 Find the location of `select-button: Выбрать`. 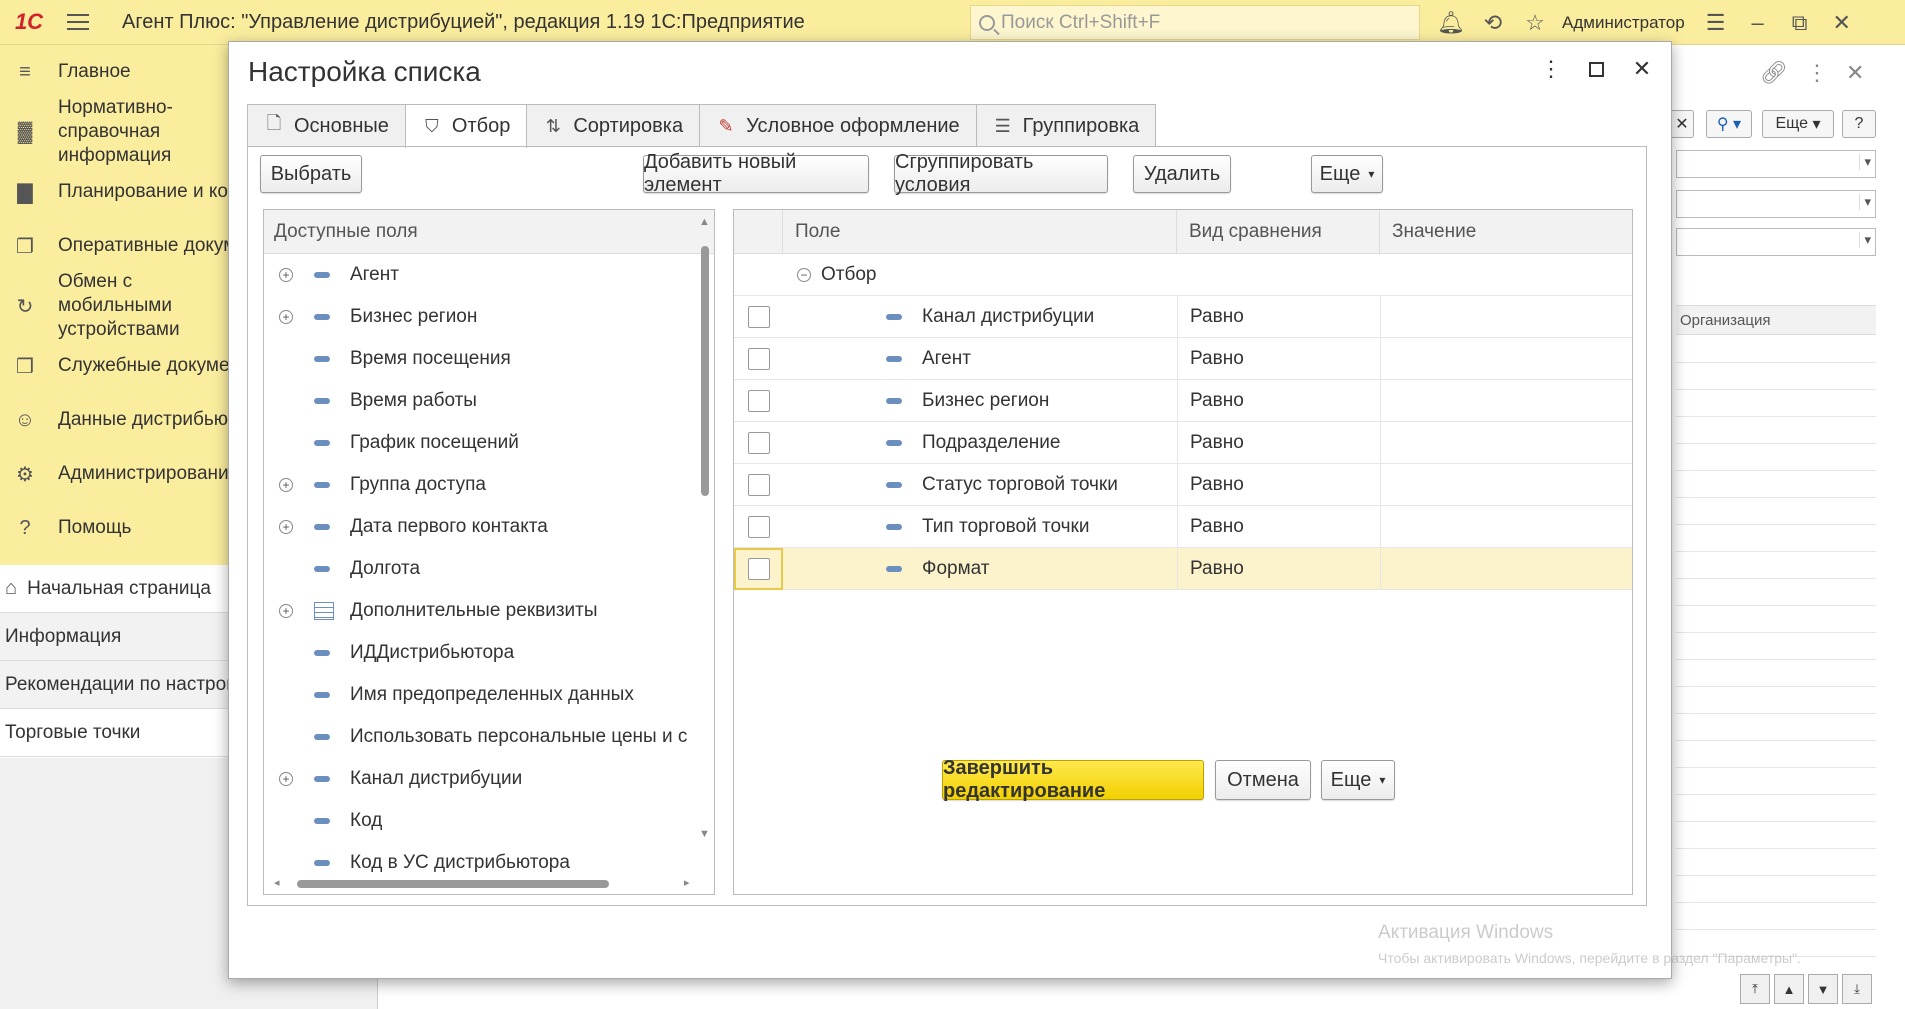

select-button: Выбрать is located at coordinates (311, 174).